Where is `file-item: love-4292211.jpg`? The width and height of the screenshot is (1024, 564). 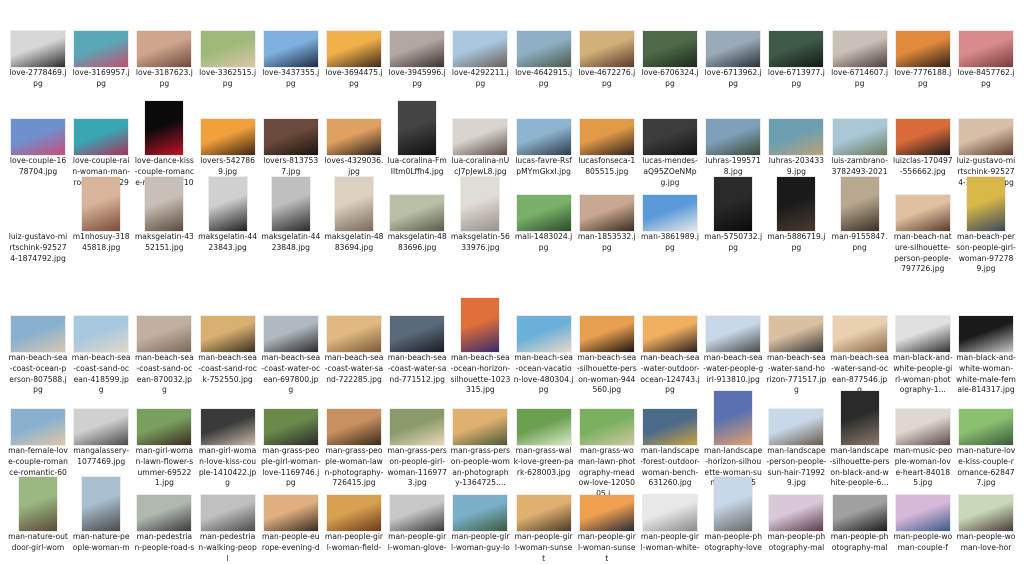
file-item: love-4292211.jpg is located at coordinates (480, 48).